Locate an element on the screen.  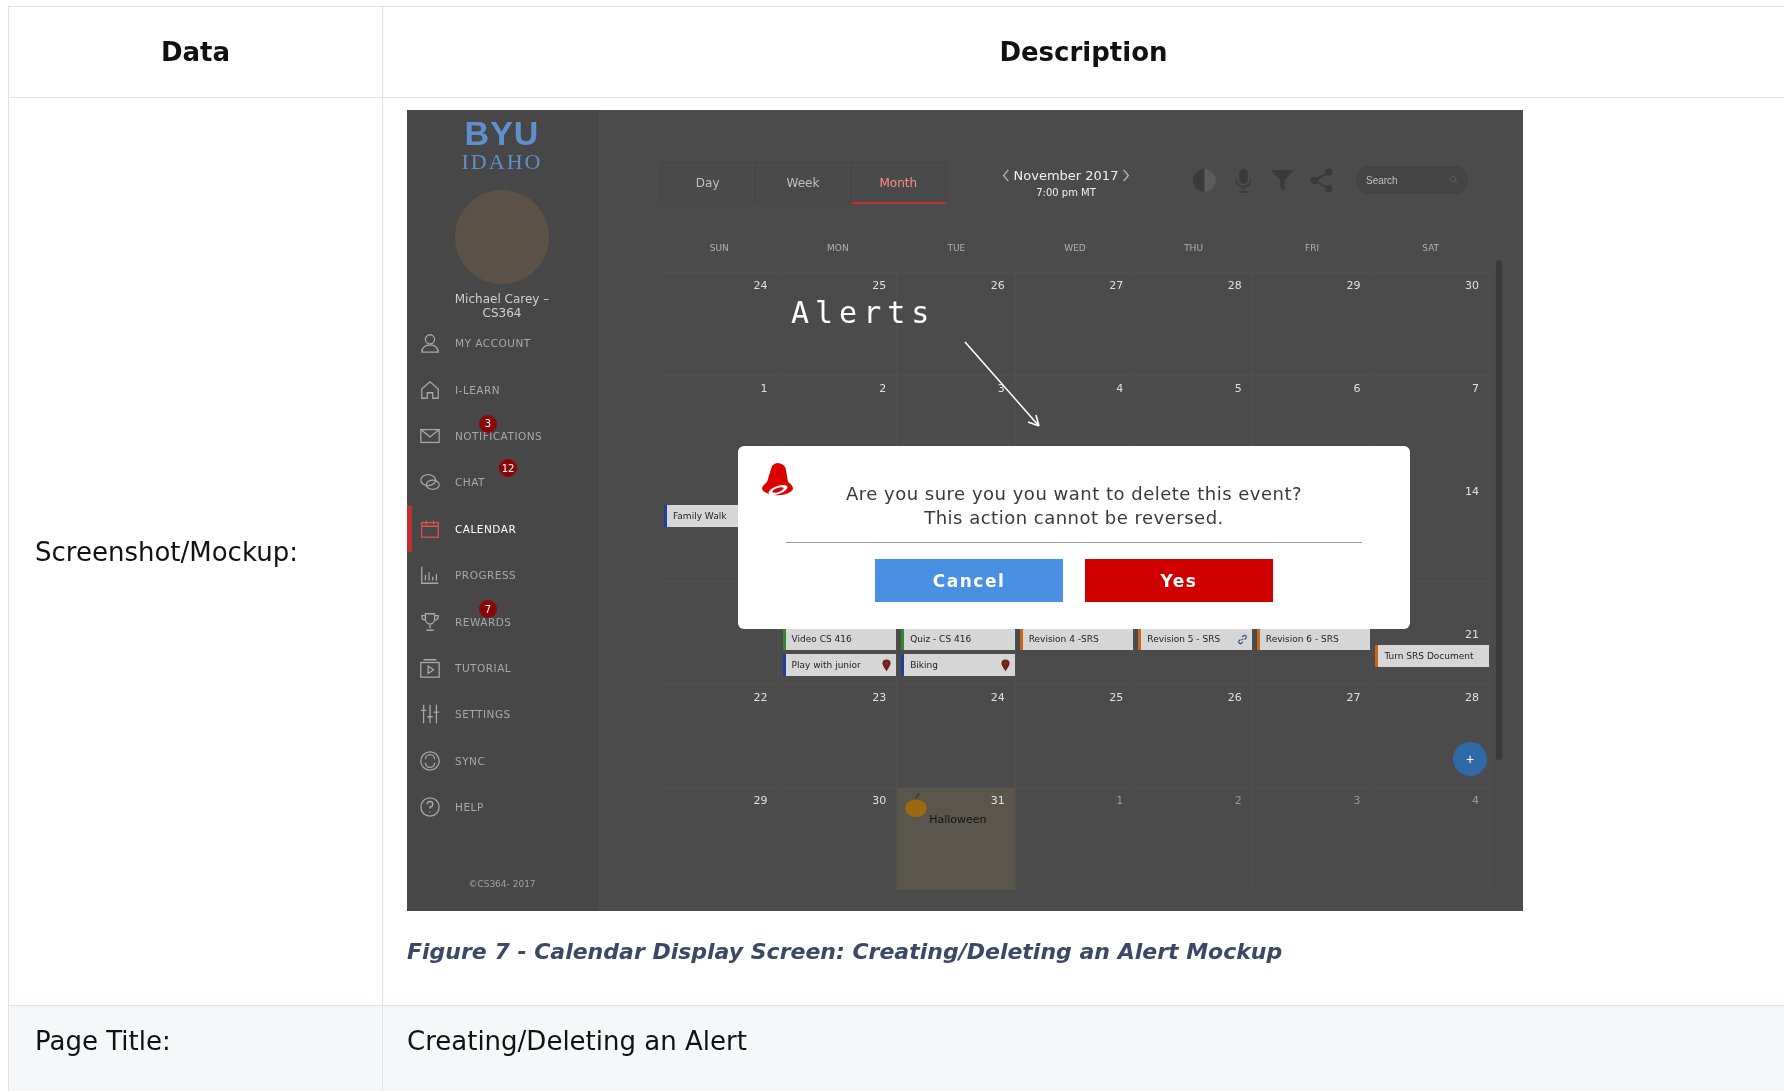
calendar-event: Play with junior is located at coordinates (839, 665).